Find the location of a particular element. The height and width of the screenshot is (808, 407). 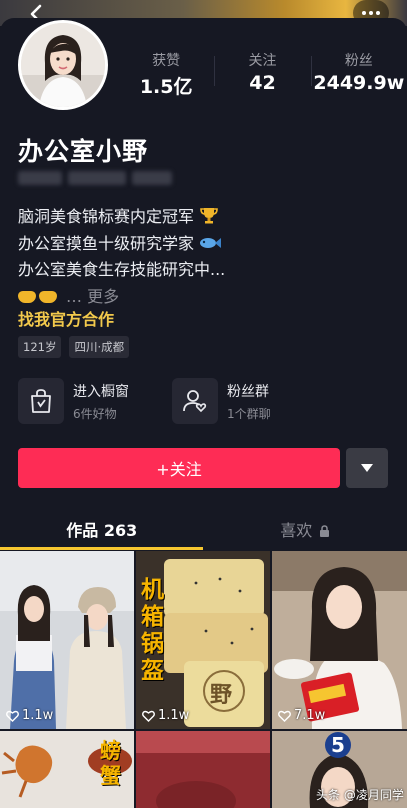

stat-following: 关注 42 is located at coordinates (262, 74).